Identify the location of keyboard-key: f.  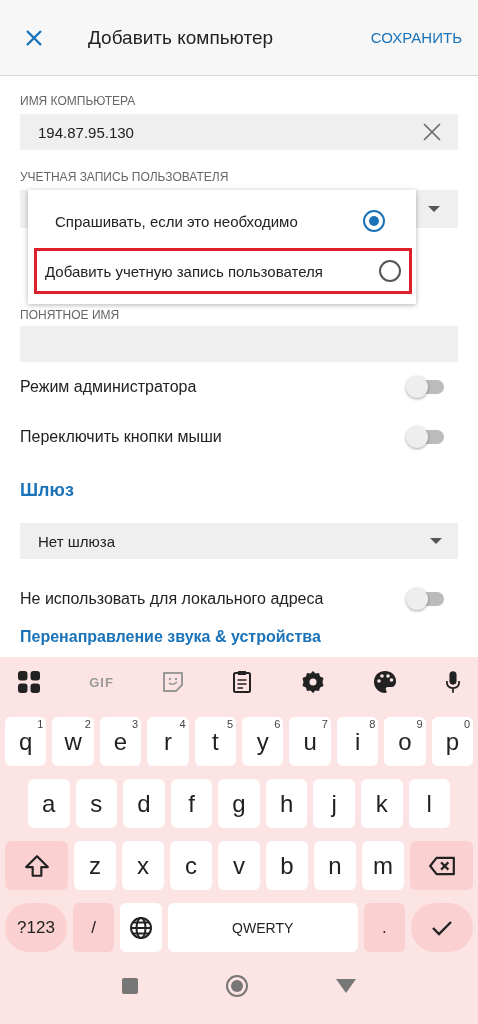
(191, 803).